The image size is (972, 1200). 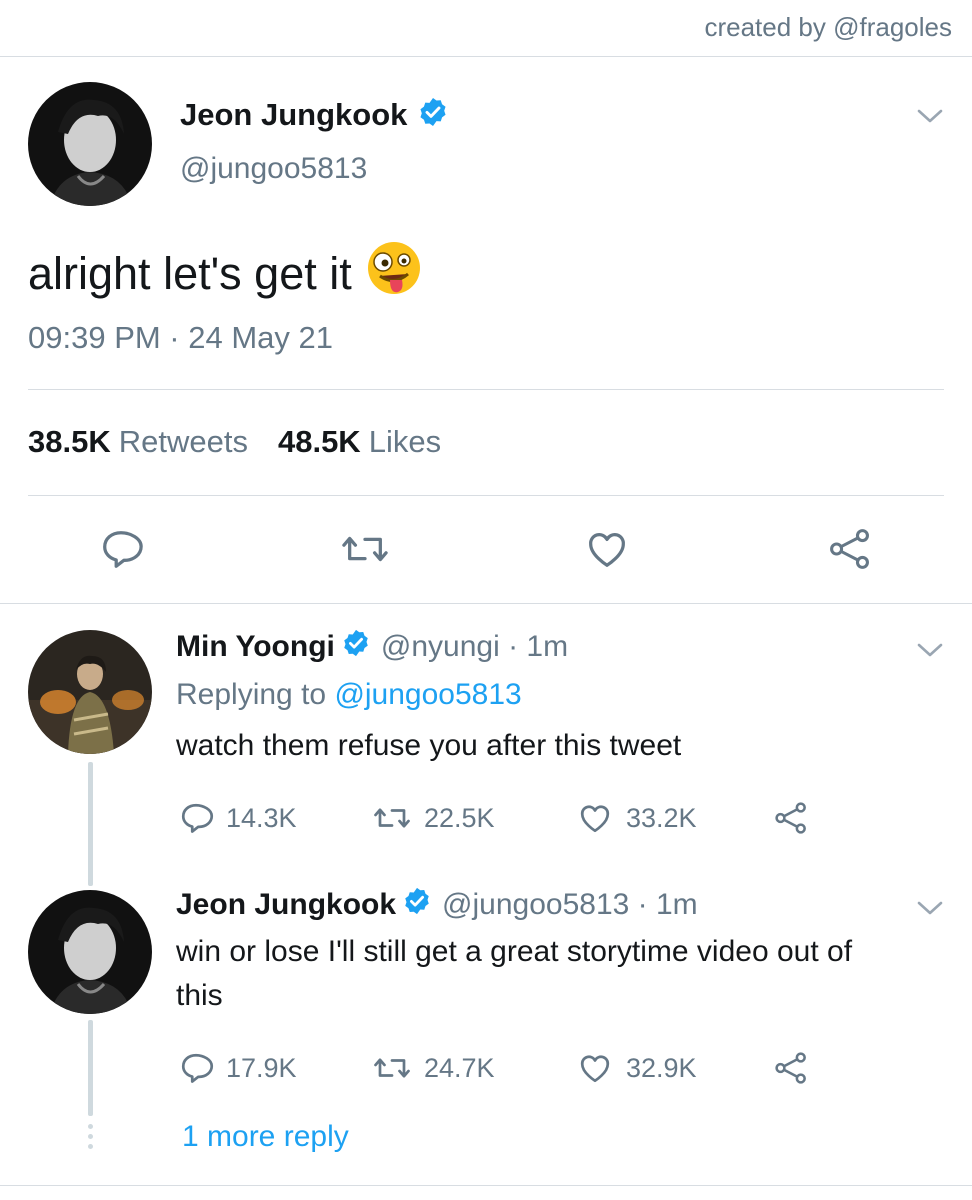 What do you see at coordinates (286, 905) in the screenshot?
I see `reply-author-name: Jeon Jungkook` at bounding box center [286, 905].